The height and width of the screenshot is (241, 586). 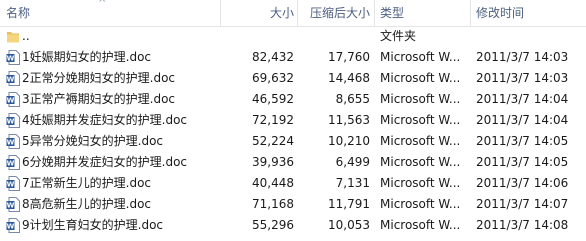 I want to click on file-size: 69,632, so click(x=273, y=78).